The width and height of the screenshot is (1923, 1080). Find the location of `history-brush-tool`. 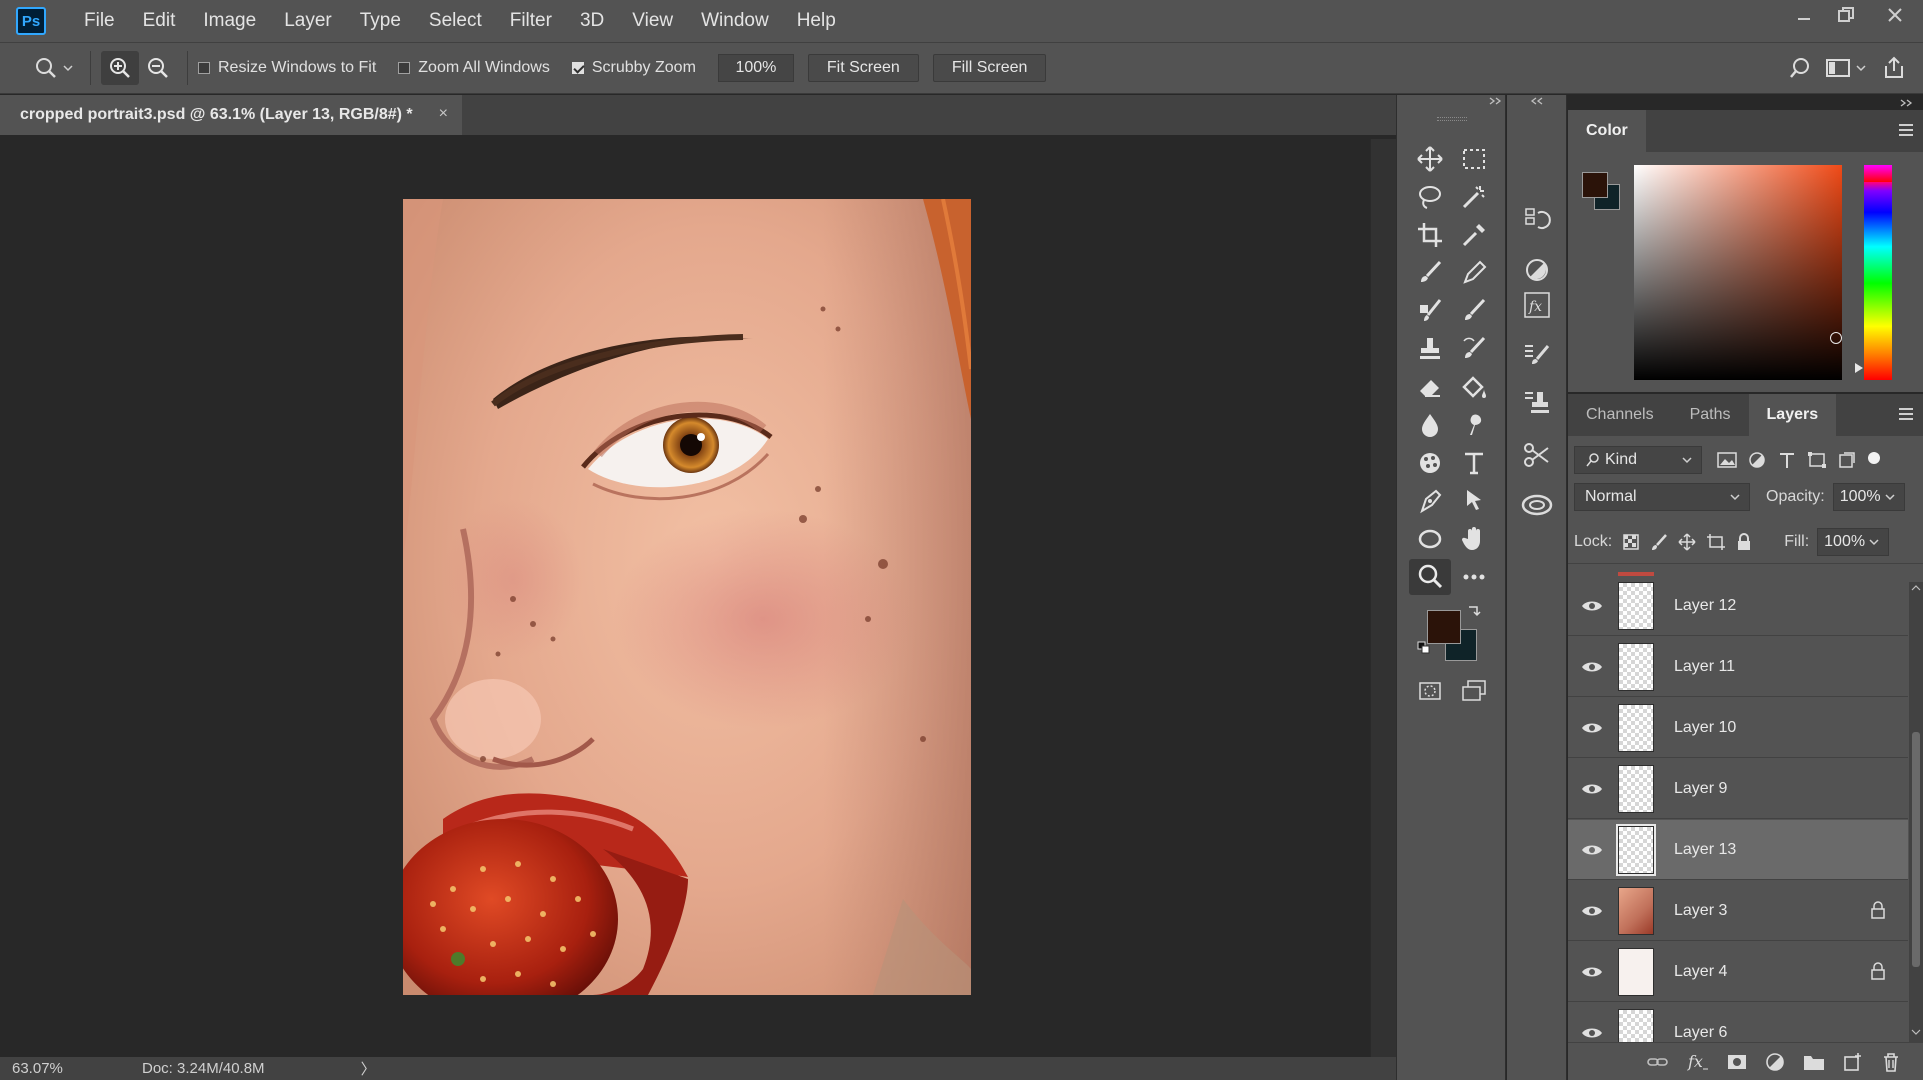

history-brush-tool is located at coordinates (1474, 349).